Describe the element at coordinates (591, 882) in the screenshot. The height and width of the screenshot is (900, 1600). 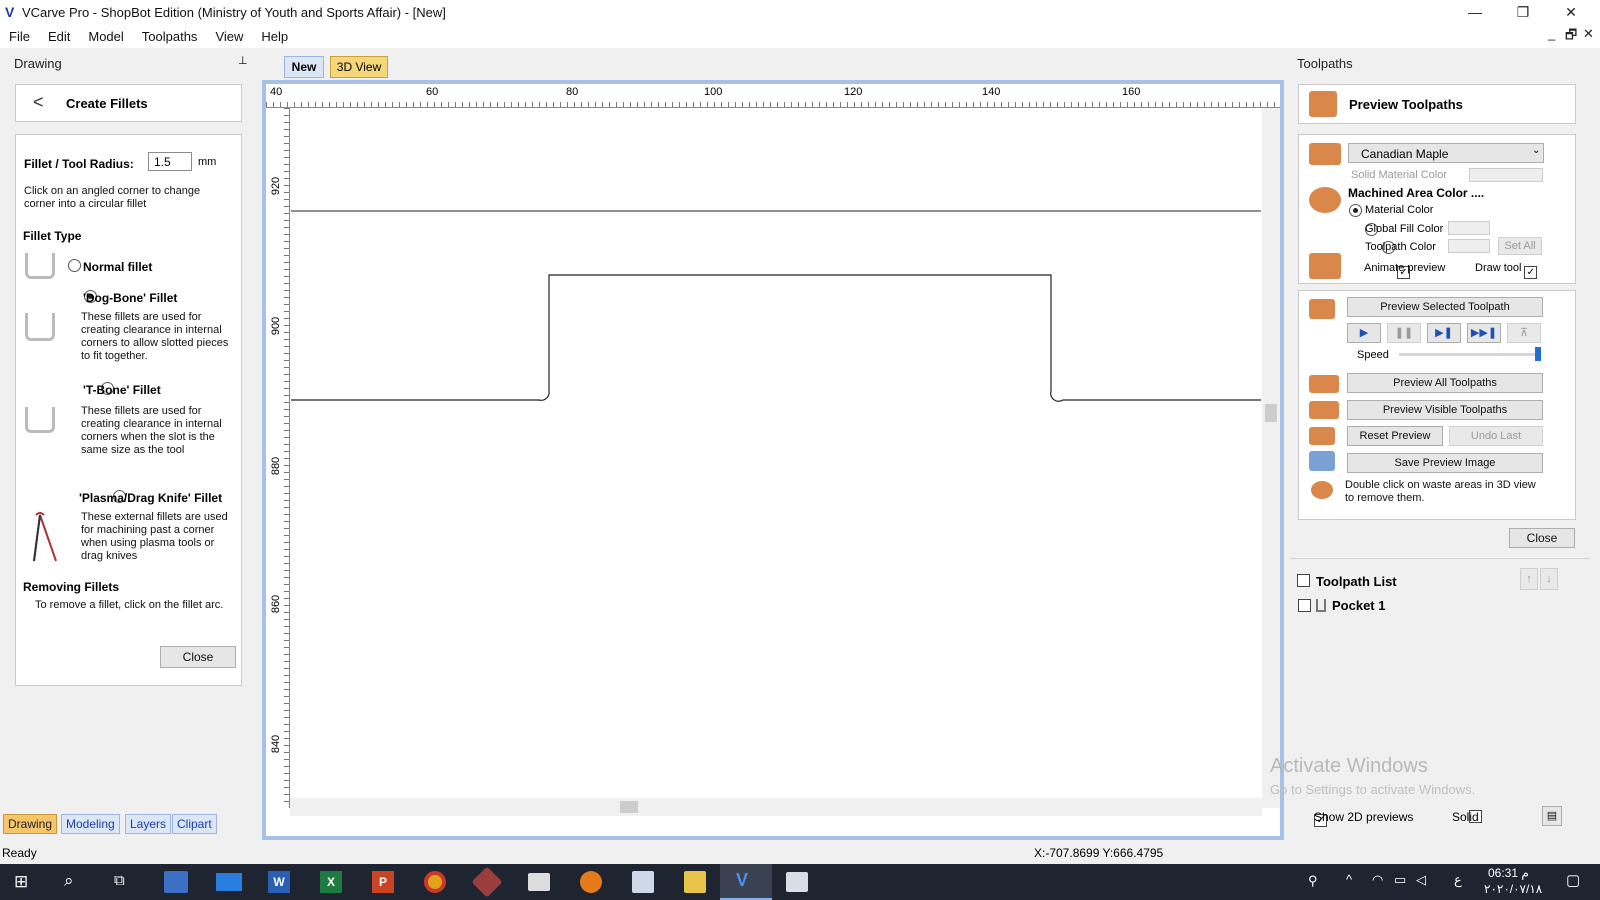
I see `blender-icon` at that location.